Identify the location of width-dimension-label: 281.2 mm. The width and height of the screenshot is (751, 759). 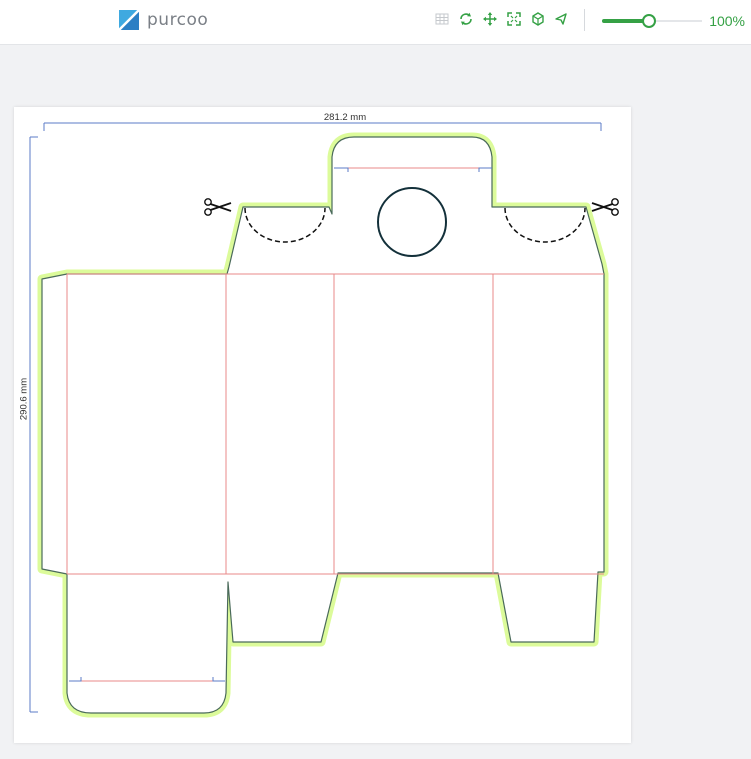
(345, 117).